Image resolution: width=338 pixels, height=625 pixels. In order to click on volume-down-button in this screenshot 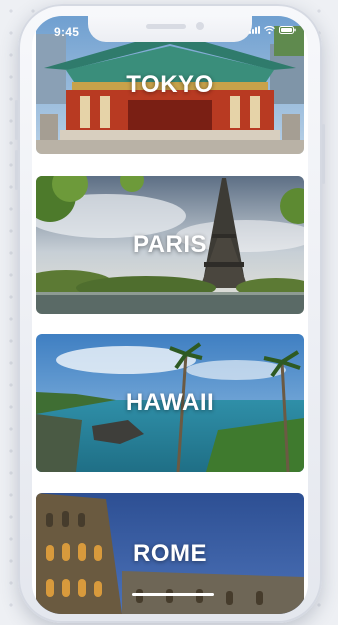, I will do `click(16, 170)`.